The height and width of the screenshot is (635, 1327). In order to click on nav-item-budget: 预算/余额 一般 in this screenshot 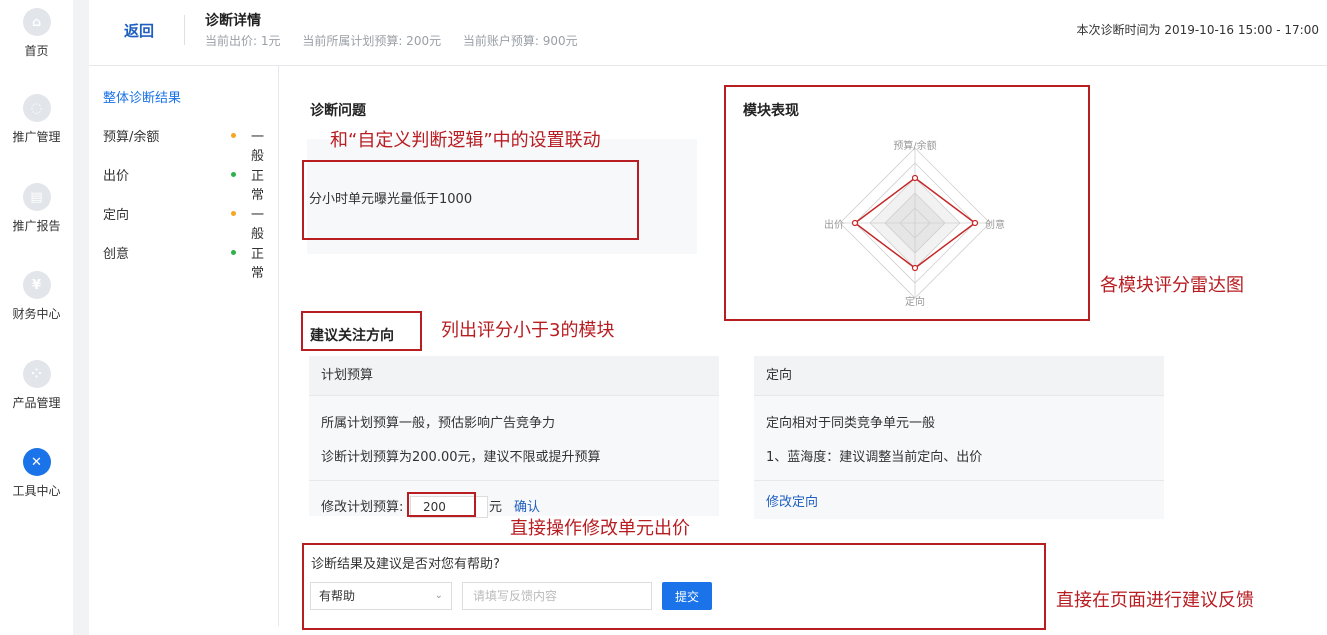, I will do `click(188, 145)`.